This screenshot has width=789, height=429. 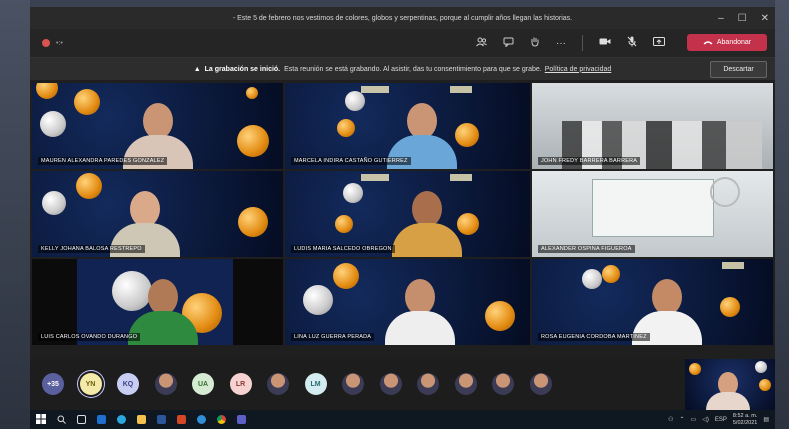 What do you see at coordinates (652, 126) in the screenshot?
I see `video-tile: JOHN FREDY BARRERA BARRERA` at bounding box center [652, 126].